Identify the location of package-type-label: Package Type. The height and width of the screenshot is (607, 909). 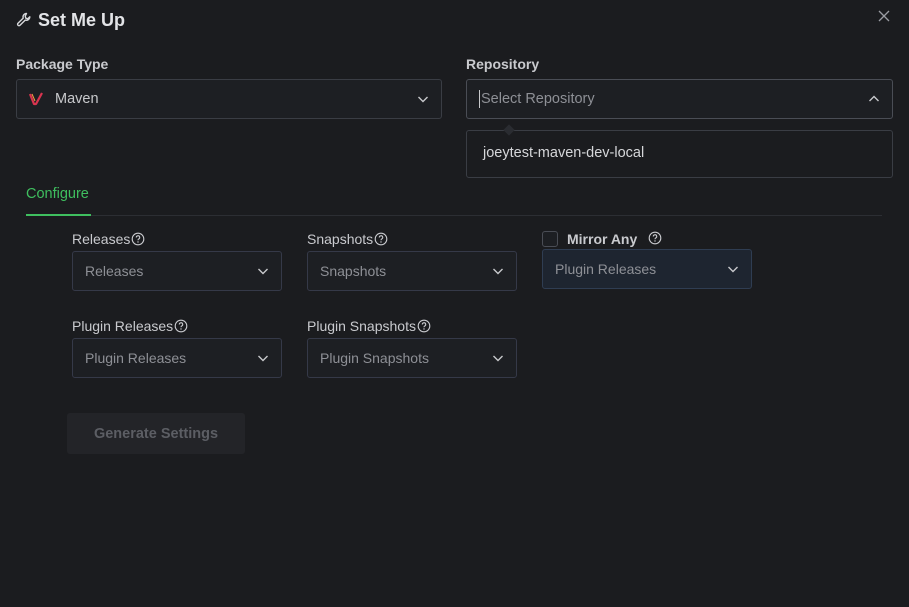
(62, 64).